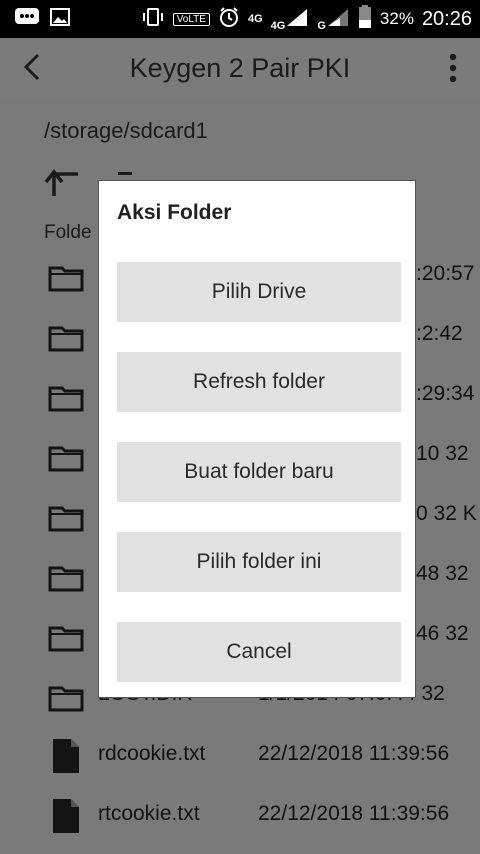 The width and height of the screenshot is (480, 854). What do you see at coordinates (442, 573) in the screenshot?
I see `item-meta: 48 32` at bounding box center [442, 573].